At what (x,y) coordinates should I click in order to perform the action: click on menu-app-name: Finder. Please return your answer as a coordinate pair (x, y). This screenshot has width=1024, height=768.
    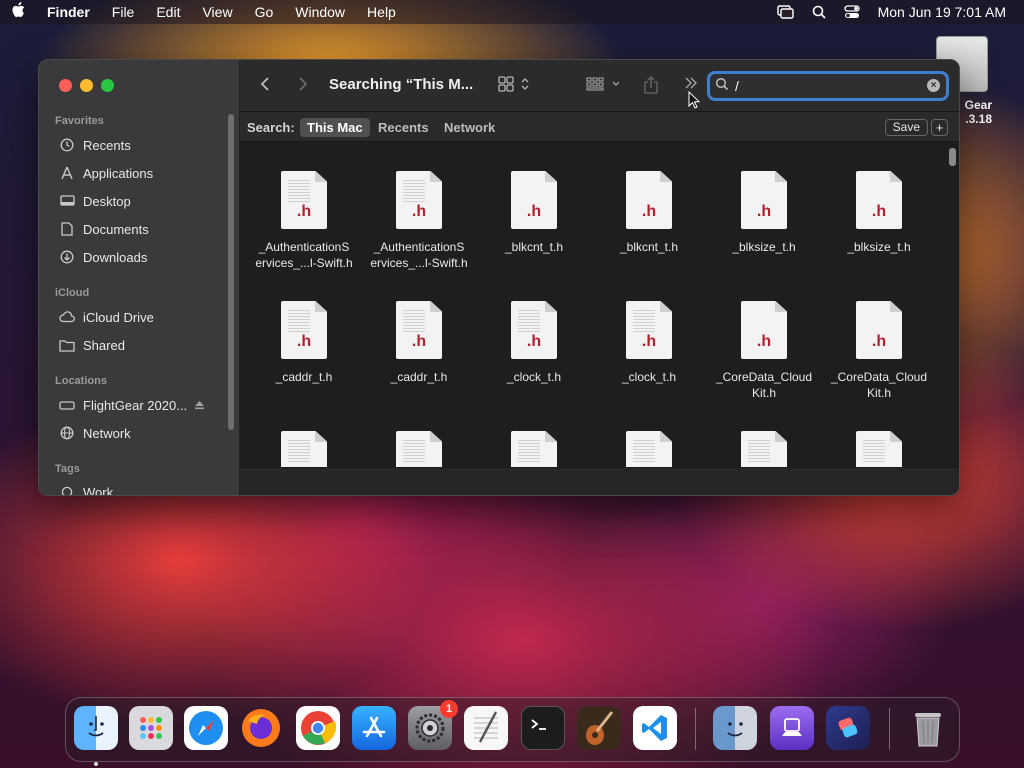
    Looking at the image, I should click on (68, 12).